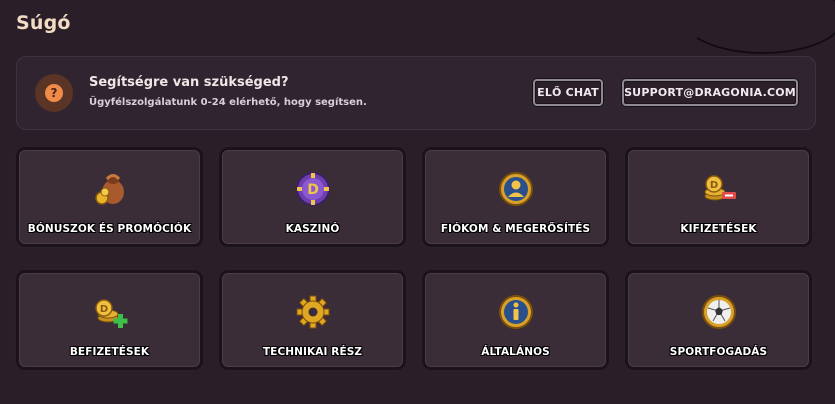  Describe the element at coordinates (568, 92) in the screenshot. I see `live-chat-button: ELŐ CHAT` at that location.